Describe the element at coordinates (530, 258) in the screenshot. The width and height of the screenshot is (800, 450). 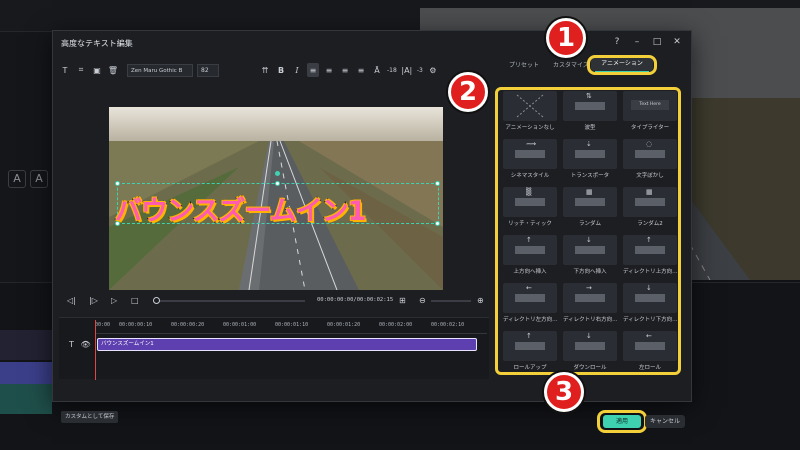
I see `animation-preset: ↑ 上方向へ挿入` at that location.